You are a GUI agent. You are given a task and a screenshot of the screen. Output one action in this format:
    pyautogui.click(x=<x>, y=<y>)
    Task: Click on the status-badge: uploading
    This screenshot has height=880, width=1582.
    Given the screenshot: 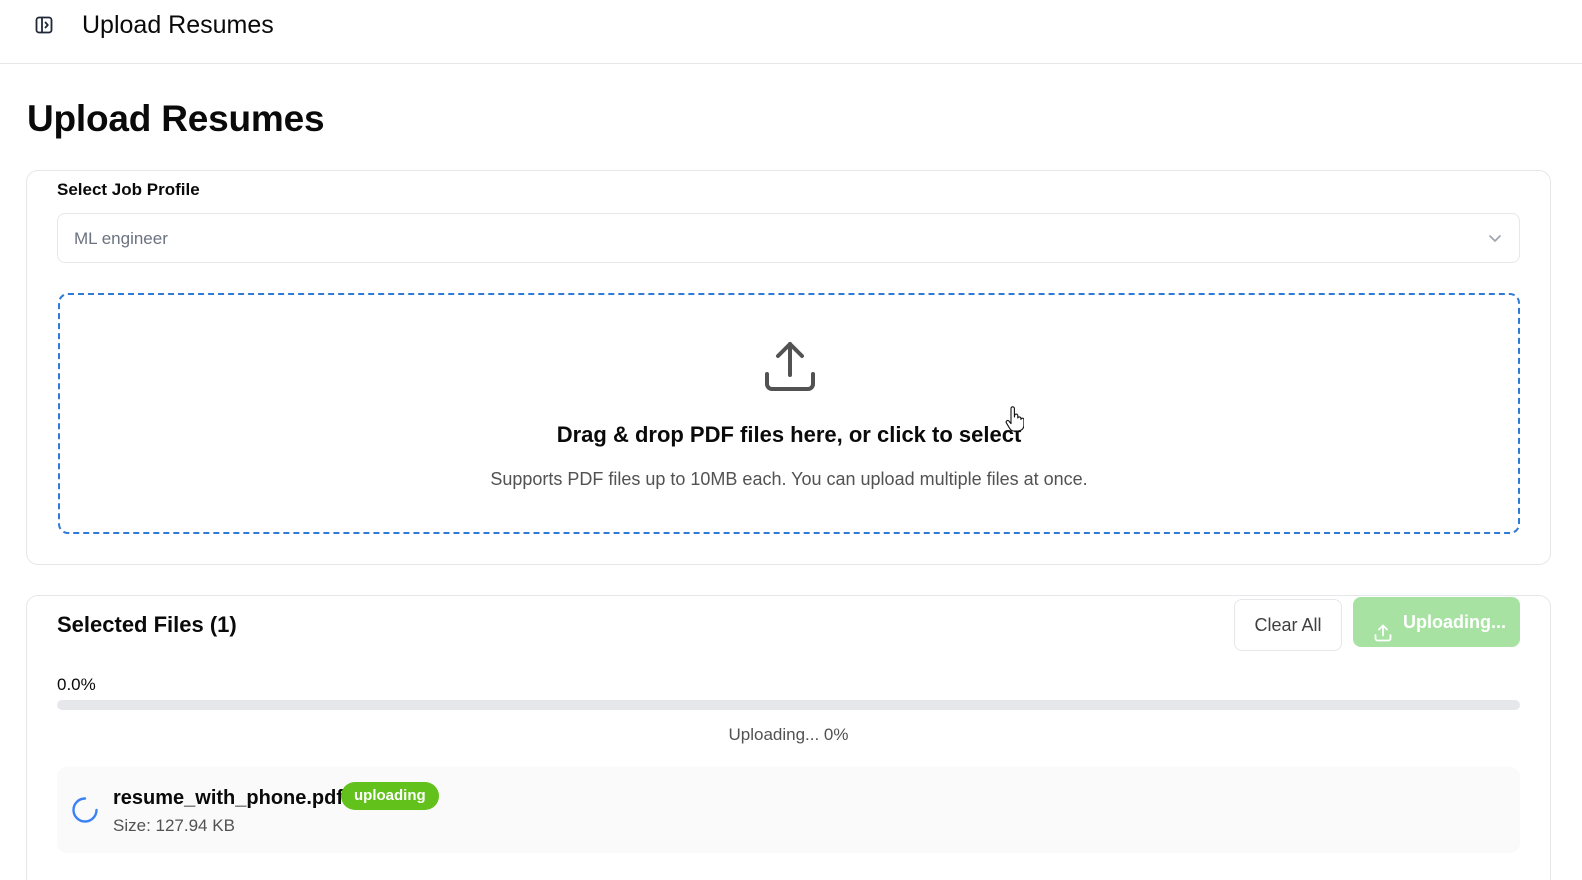 What is the action you would take?
    pyautogui.click(x=390, y=796)
    